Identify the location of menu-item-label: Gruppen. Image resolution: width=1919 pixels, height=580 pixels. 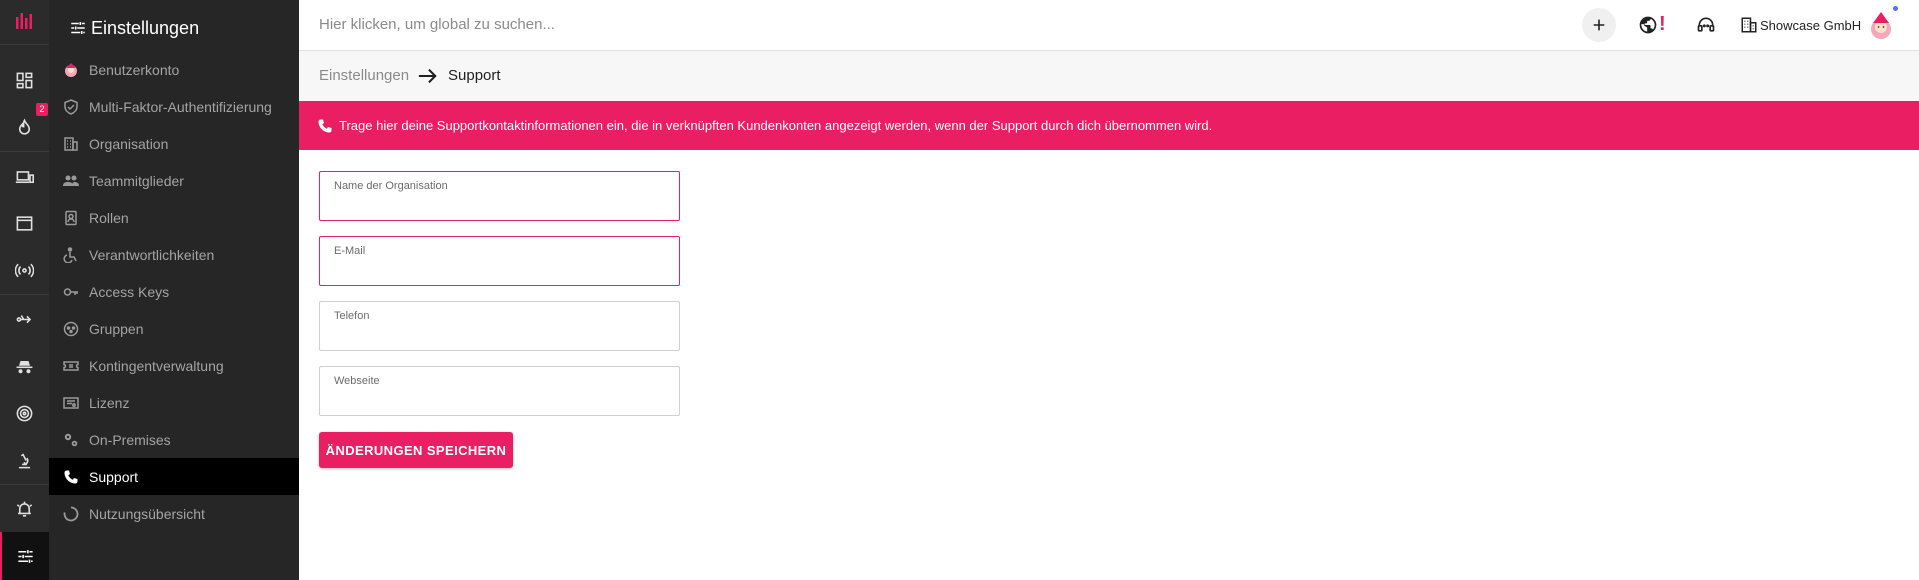
(116, 328).